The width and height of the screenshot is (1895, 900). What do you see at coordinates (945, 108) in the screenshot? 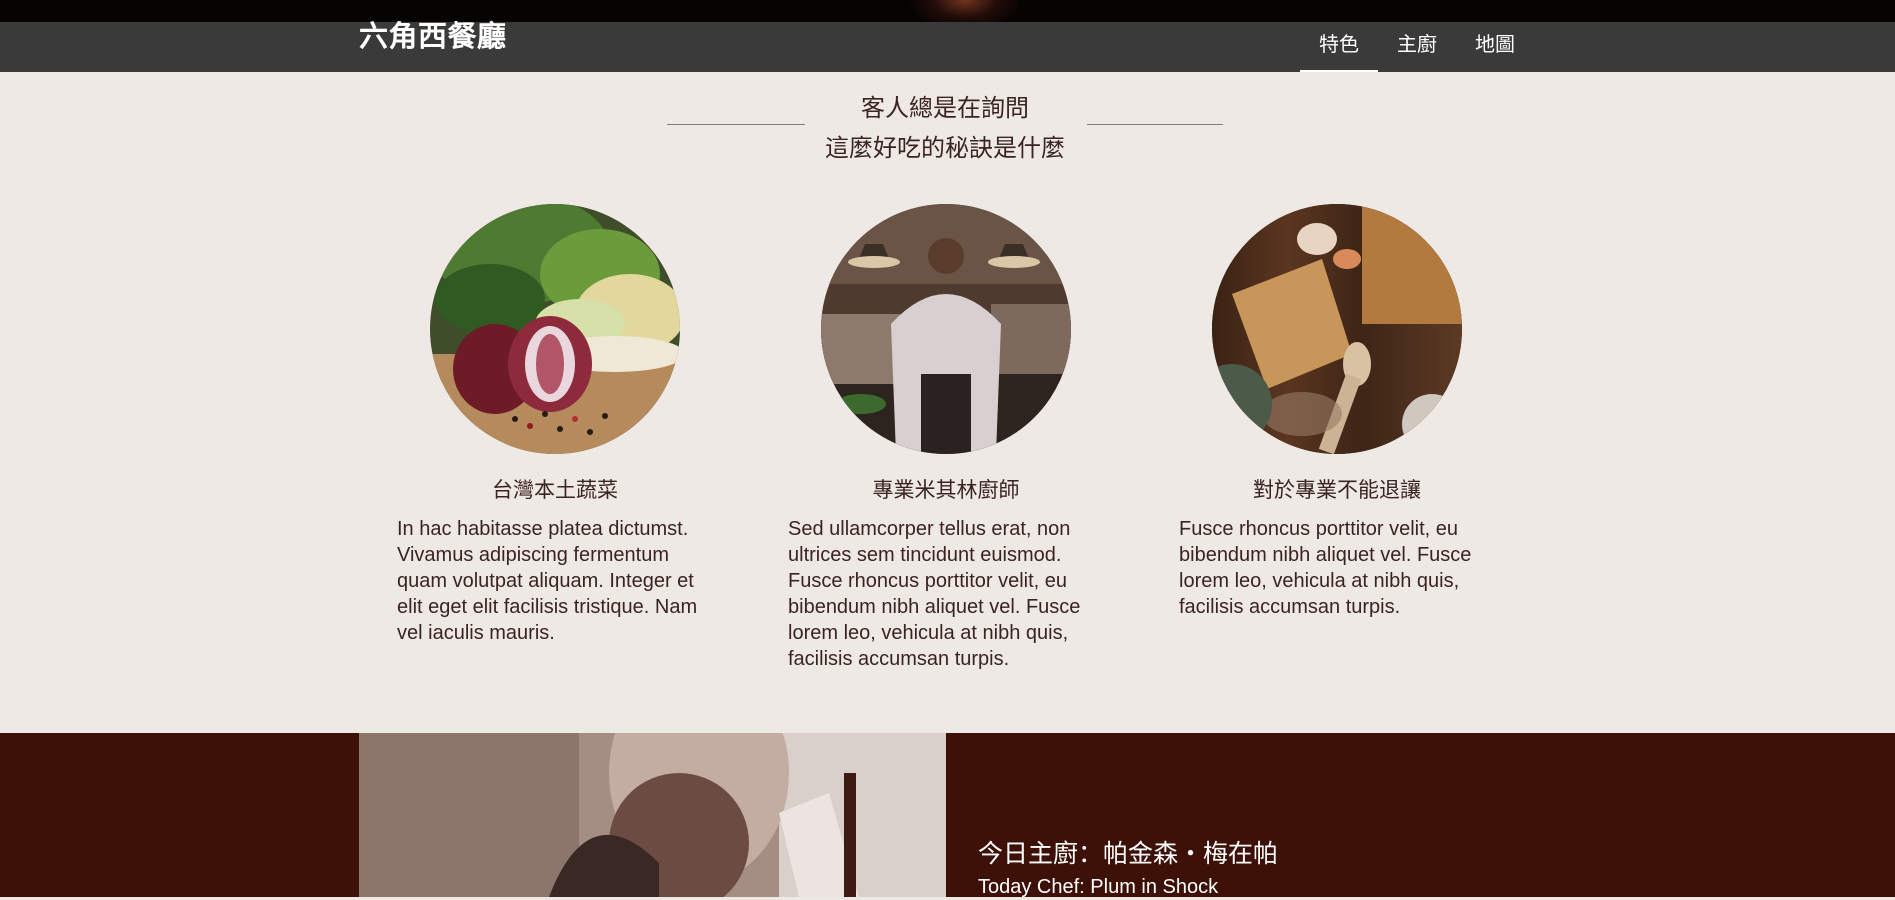
I see `heading-line-1: 客人總是在詢問` at bounding box center [945, 108].